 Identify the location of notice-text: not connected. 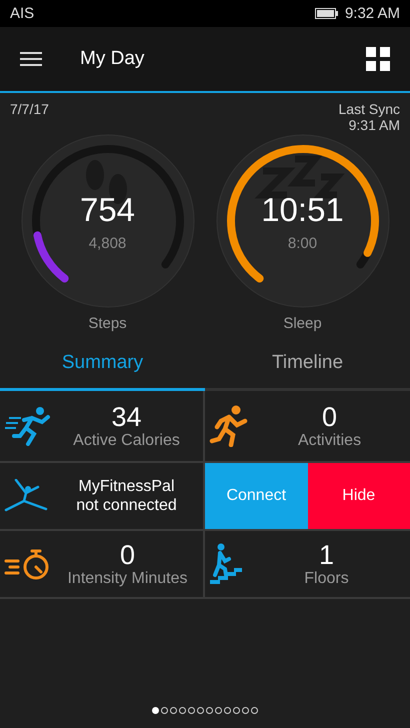
(126, 505).